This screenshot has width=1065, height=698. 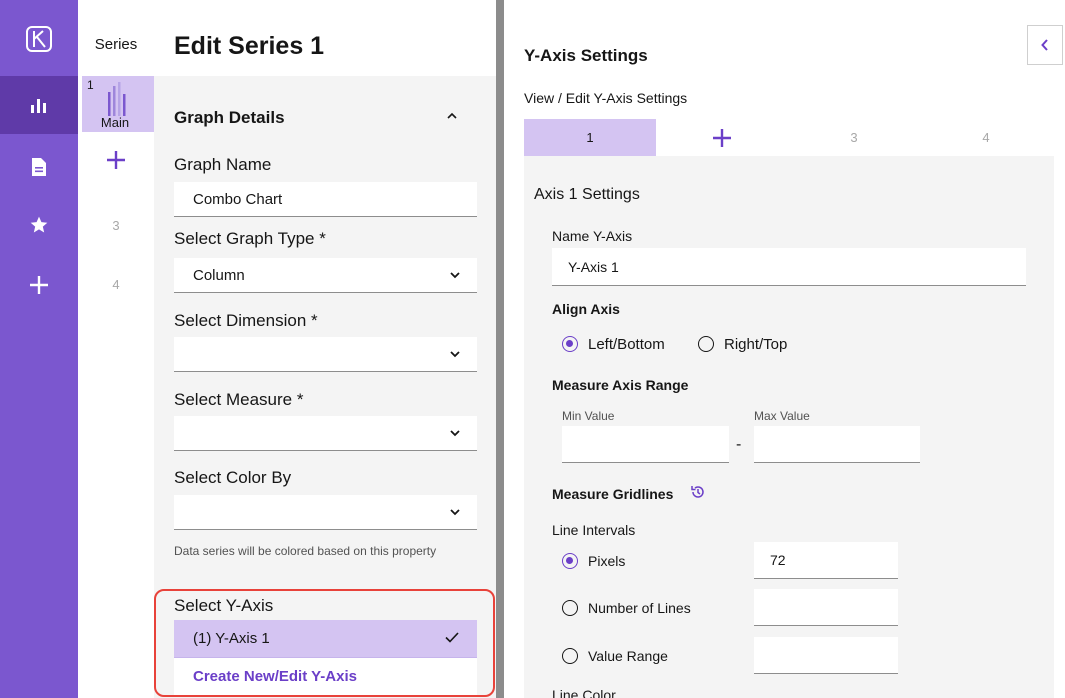 What do you see at coordinates (325, 433) in the screenshot?
I see `measure-select` at bounding box center [325, 433].